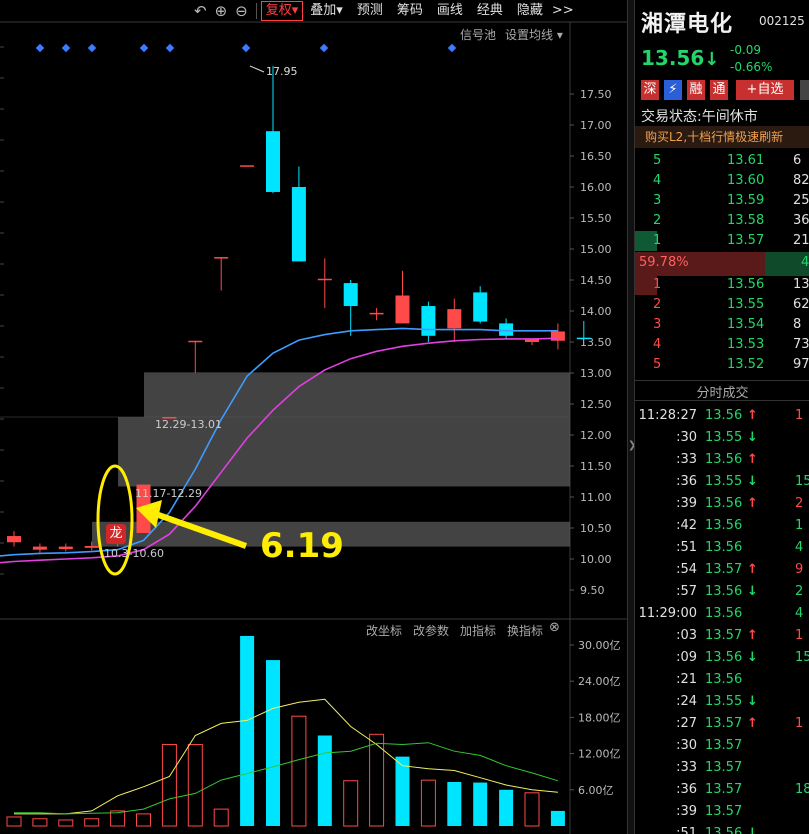  What do you see at coordinates (801, 240) in the screenshot?
I see `ob-volume: 21` at bounding box center [801, 240].